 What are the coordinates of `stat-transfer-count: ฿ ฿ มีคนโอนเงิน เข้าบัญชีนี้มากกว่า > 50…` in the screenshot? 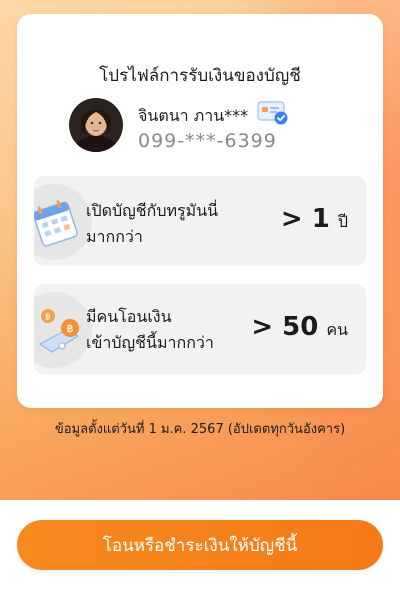 It's located at (200, 329).